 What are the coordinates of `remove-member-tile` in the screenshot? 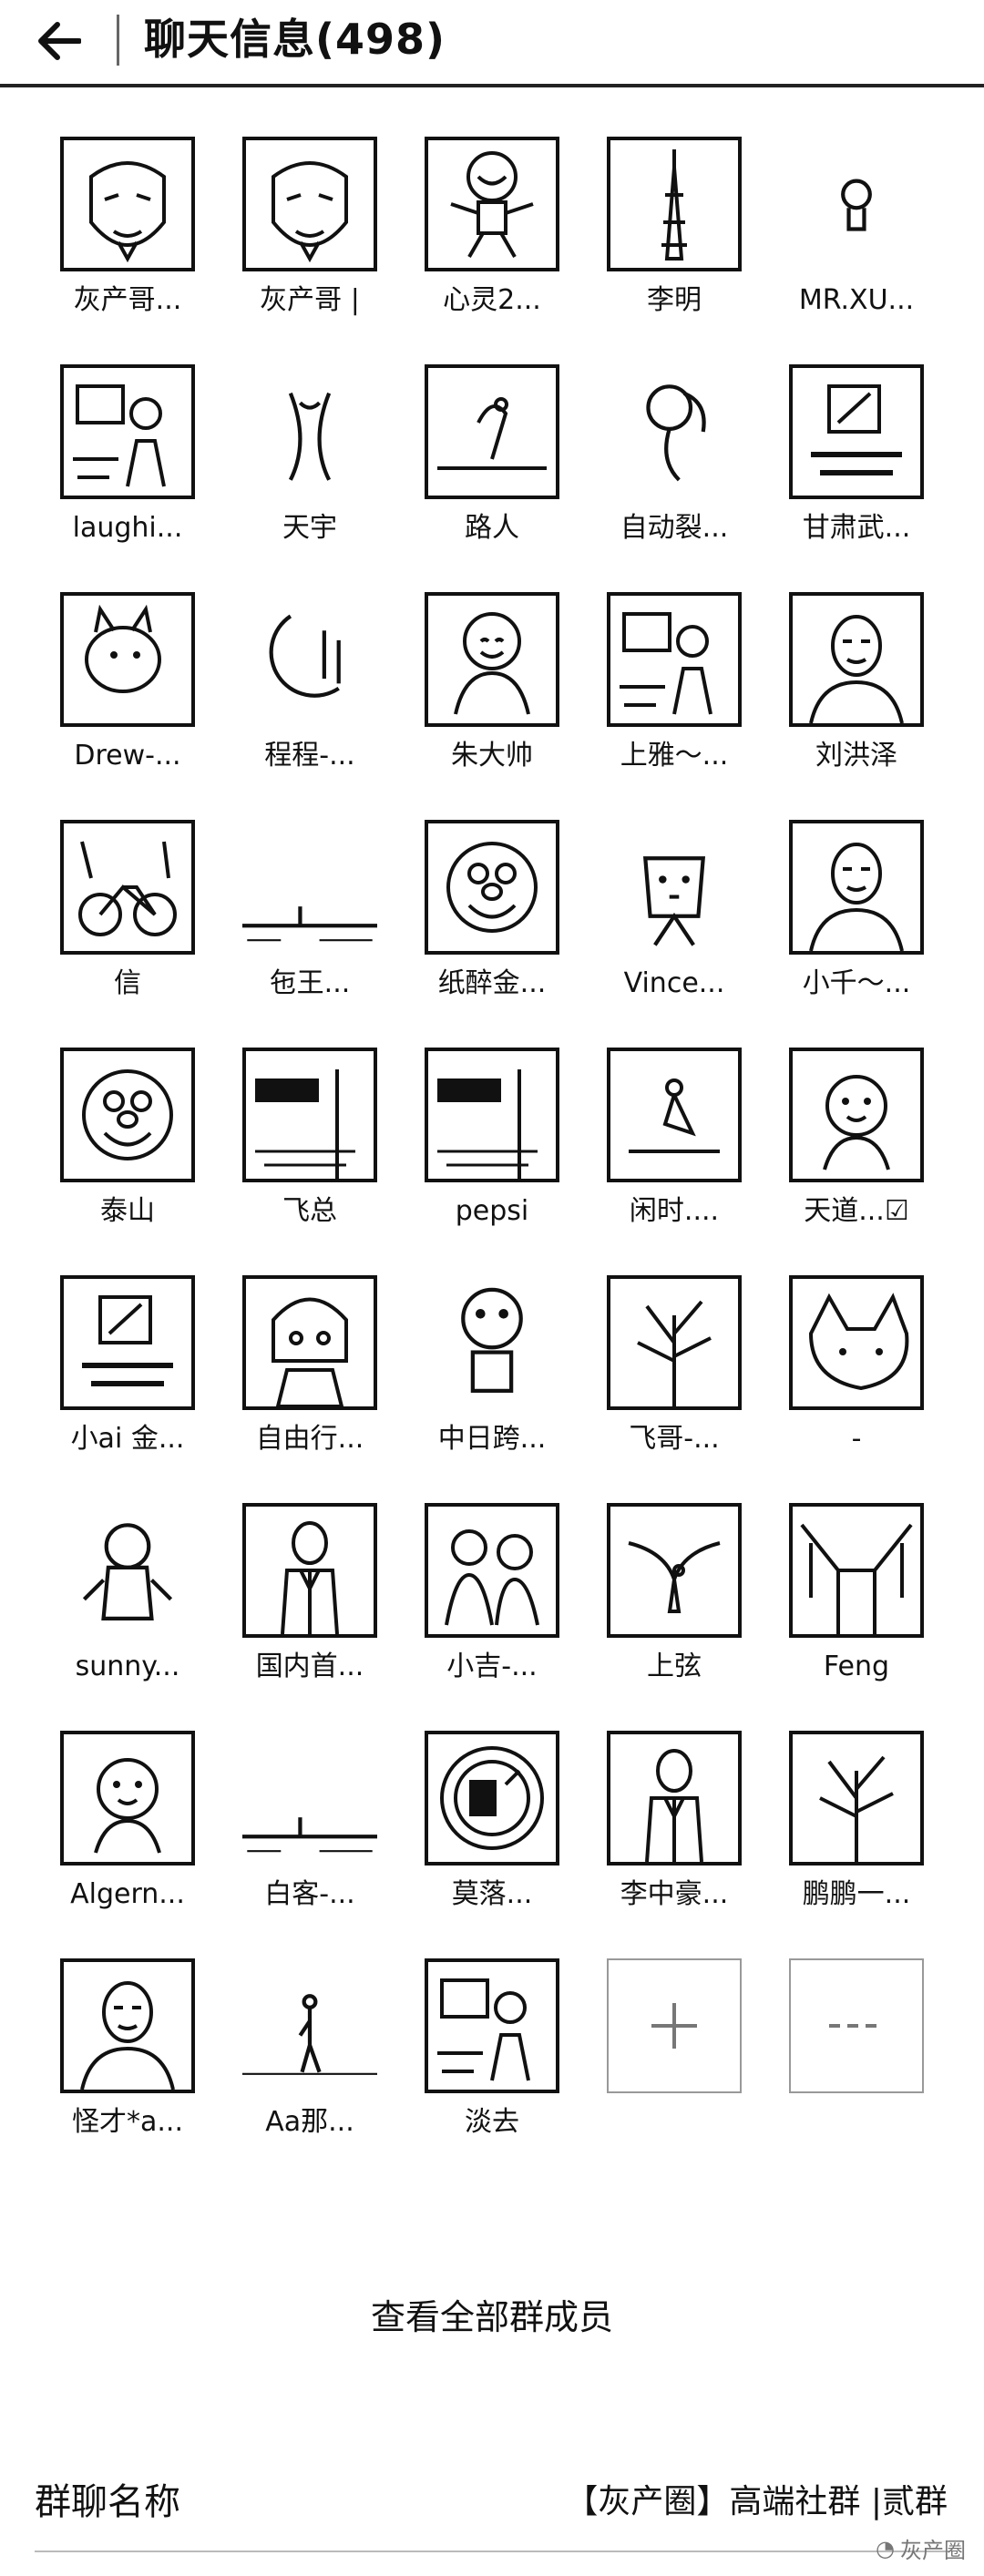 It's located at (856, 2026).